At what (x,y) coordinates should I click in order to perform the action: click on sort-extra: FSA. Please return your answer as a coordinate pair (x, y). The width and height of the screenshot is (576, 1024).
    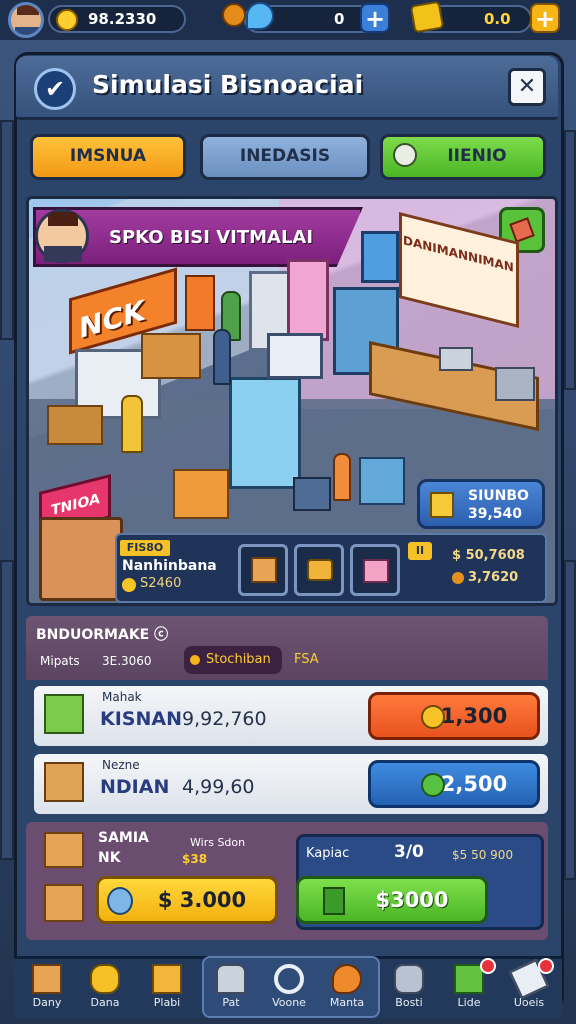
    Looking at the image, I should click on (306, 659).